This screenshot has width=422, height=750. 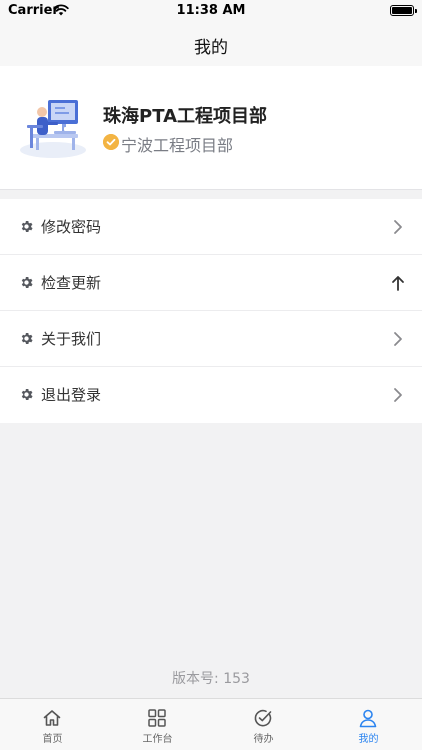 What do you see at coordinates (211, 395) in the screenshot?
I see `menu-item-logout: 退出登录` at bounding box center [211, 395].